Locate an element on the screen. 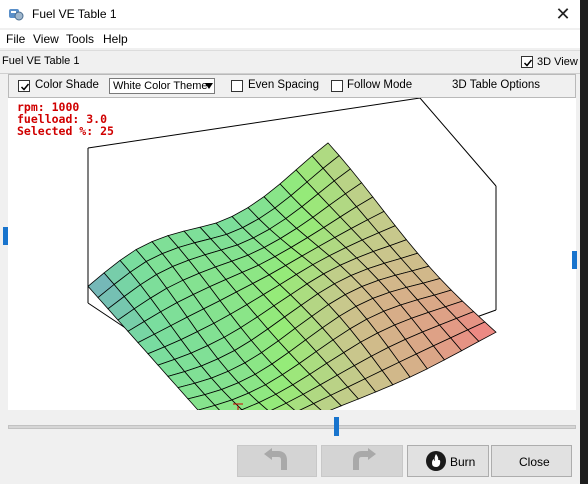  undo-icon is located at coordinates (275, 459).